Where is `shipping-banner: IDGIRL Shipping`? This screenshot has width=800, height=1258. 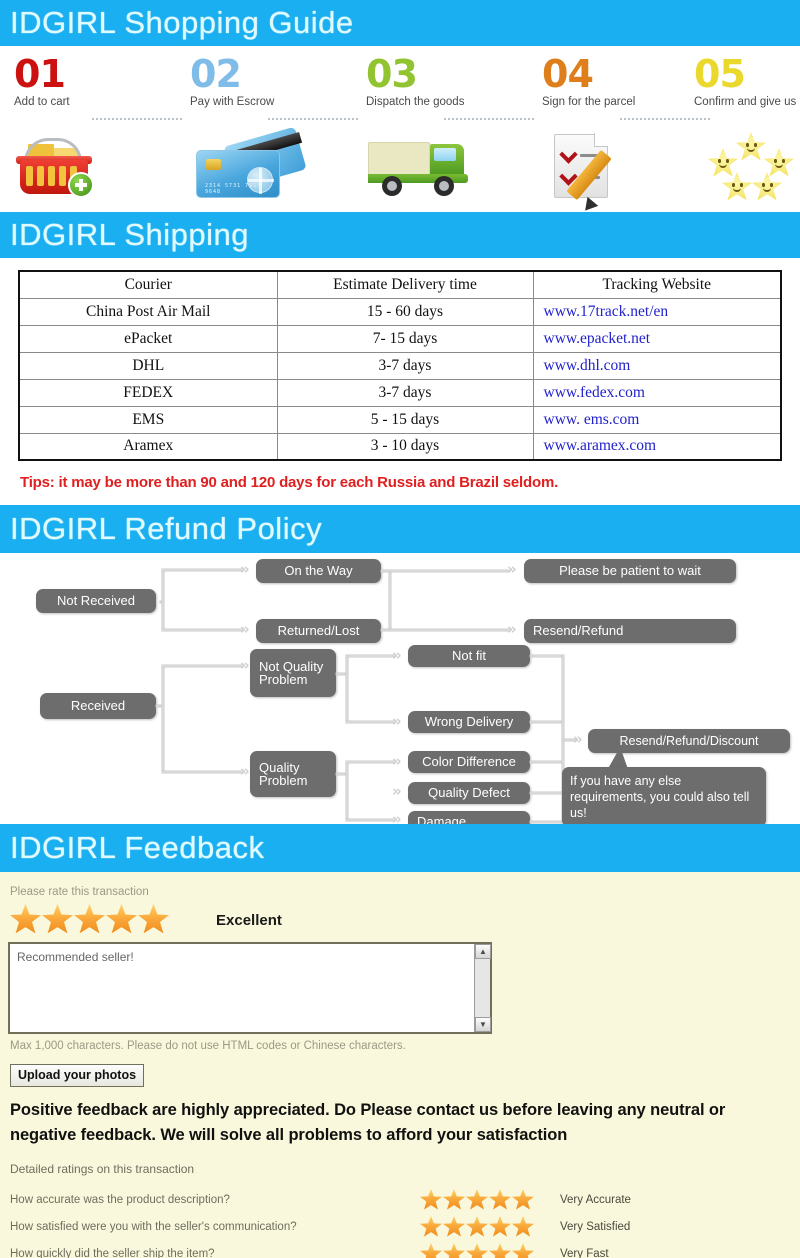
shipping-banner: IDGIRL Shipping is located at coordinates (400, 235).